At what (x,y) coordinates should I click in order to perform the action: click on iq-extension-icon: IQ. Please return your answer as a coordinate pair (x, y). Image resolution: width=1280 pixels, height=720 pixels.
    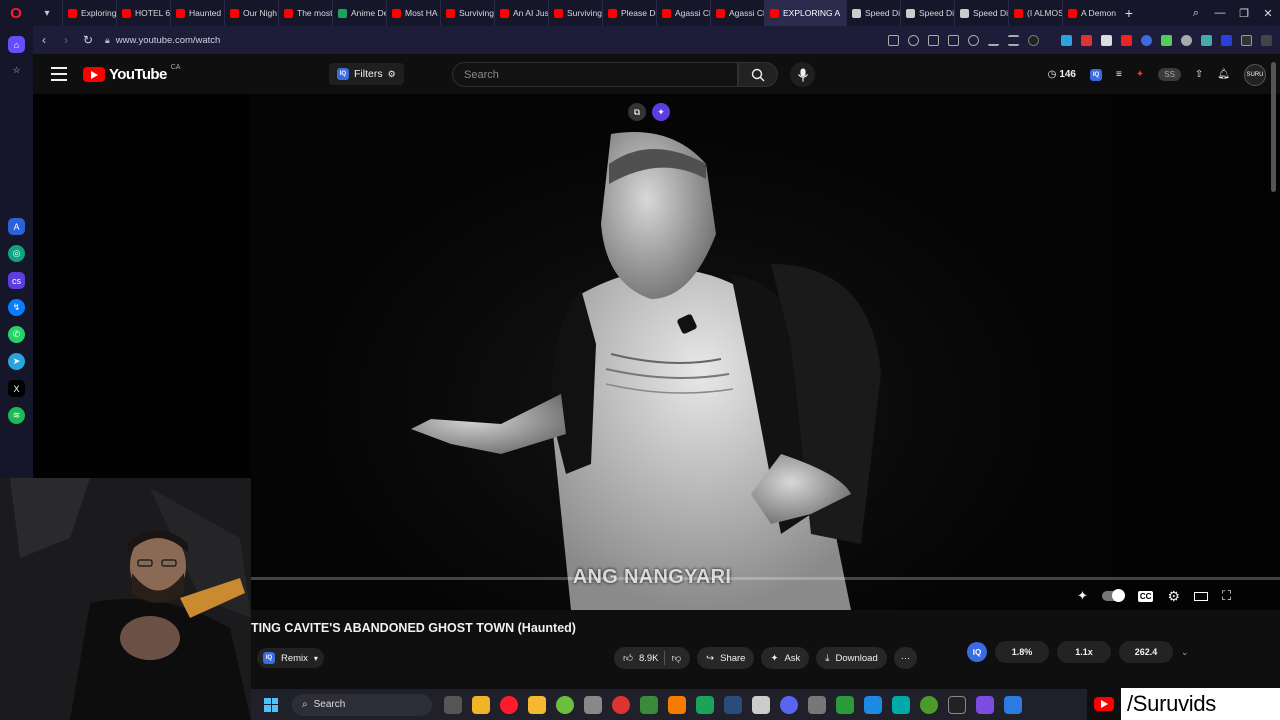
    Looking at the image, I should click on (1096, 74).